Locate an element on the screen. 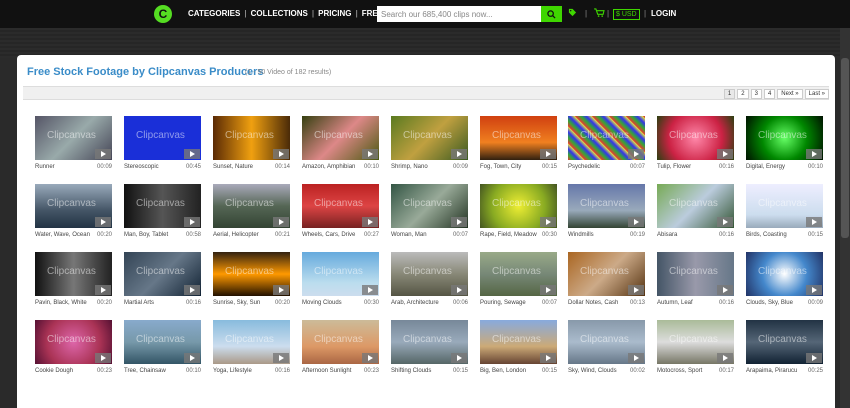 The image size is (850, 408). clip-title: Man, Boy, Tablet is located at coordinates (146, 235).